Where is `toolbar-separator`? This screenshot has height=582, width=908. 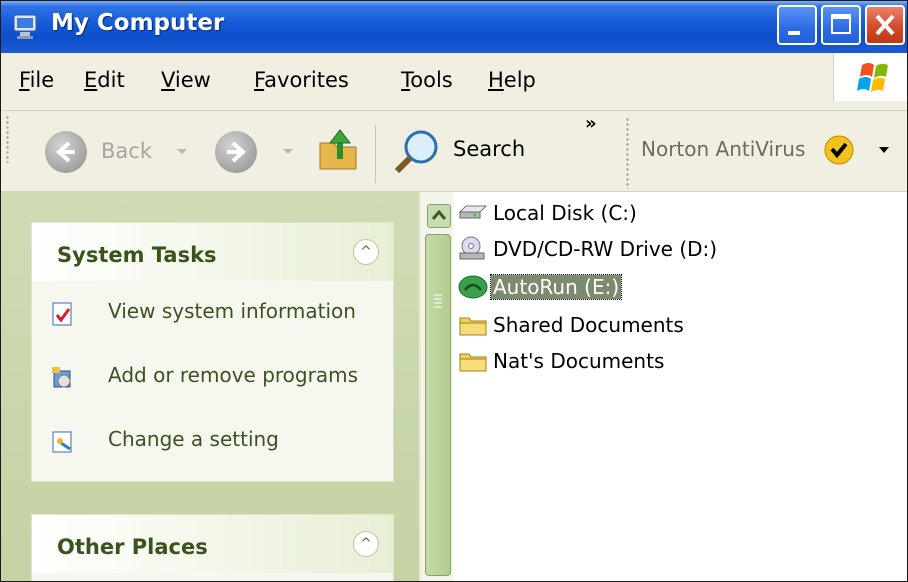
toolbar-separator is located at coordinates (375, 154).